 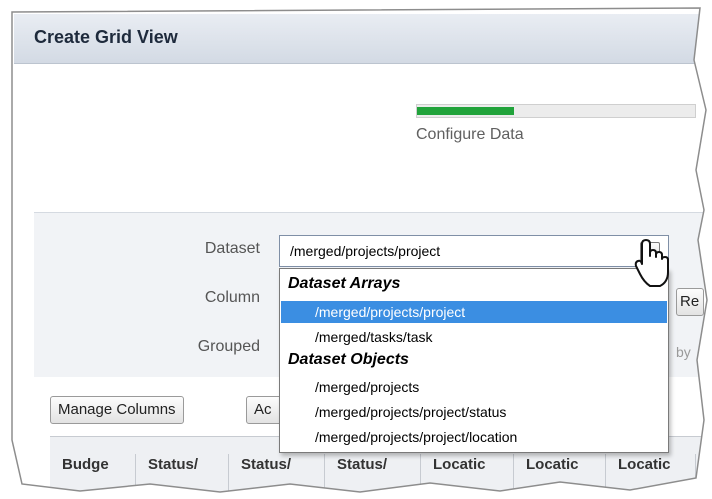 What do you see at coordinates (106, 37) in the screenshot?
I see `dialog-title: Create Grid View` at bounding box center [106, 37].